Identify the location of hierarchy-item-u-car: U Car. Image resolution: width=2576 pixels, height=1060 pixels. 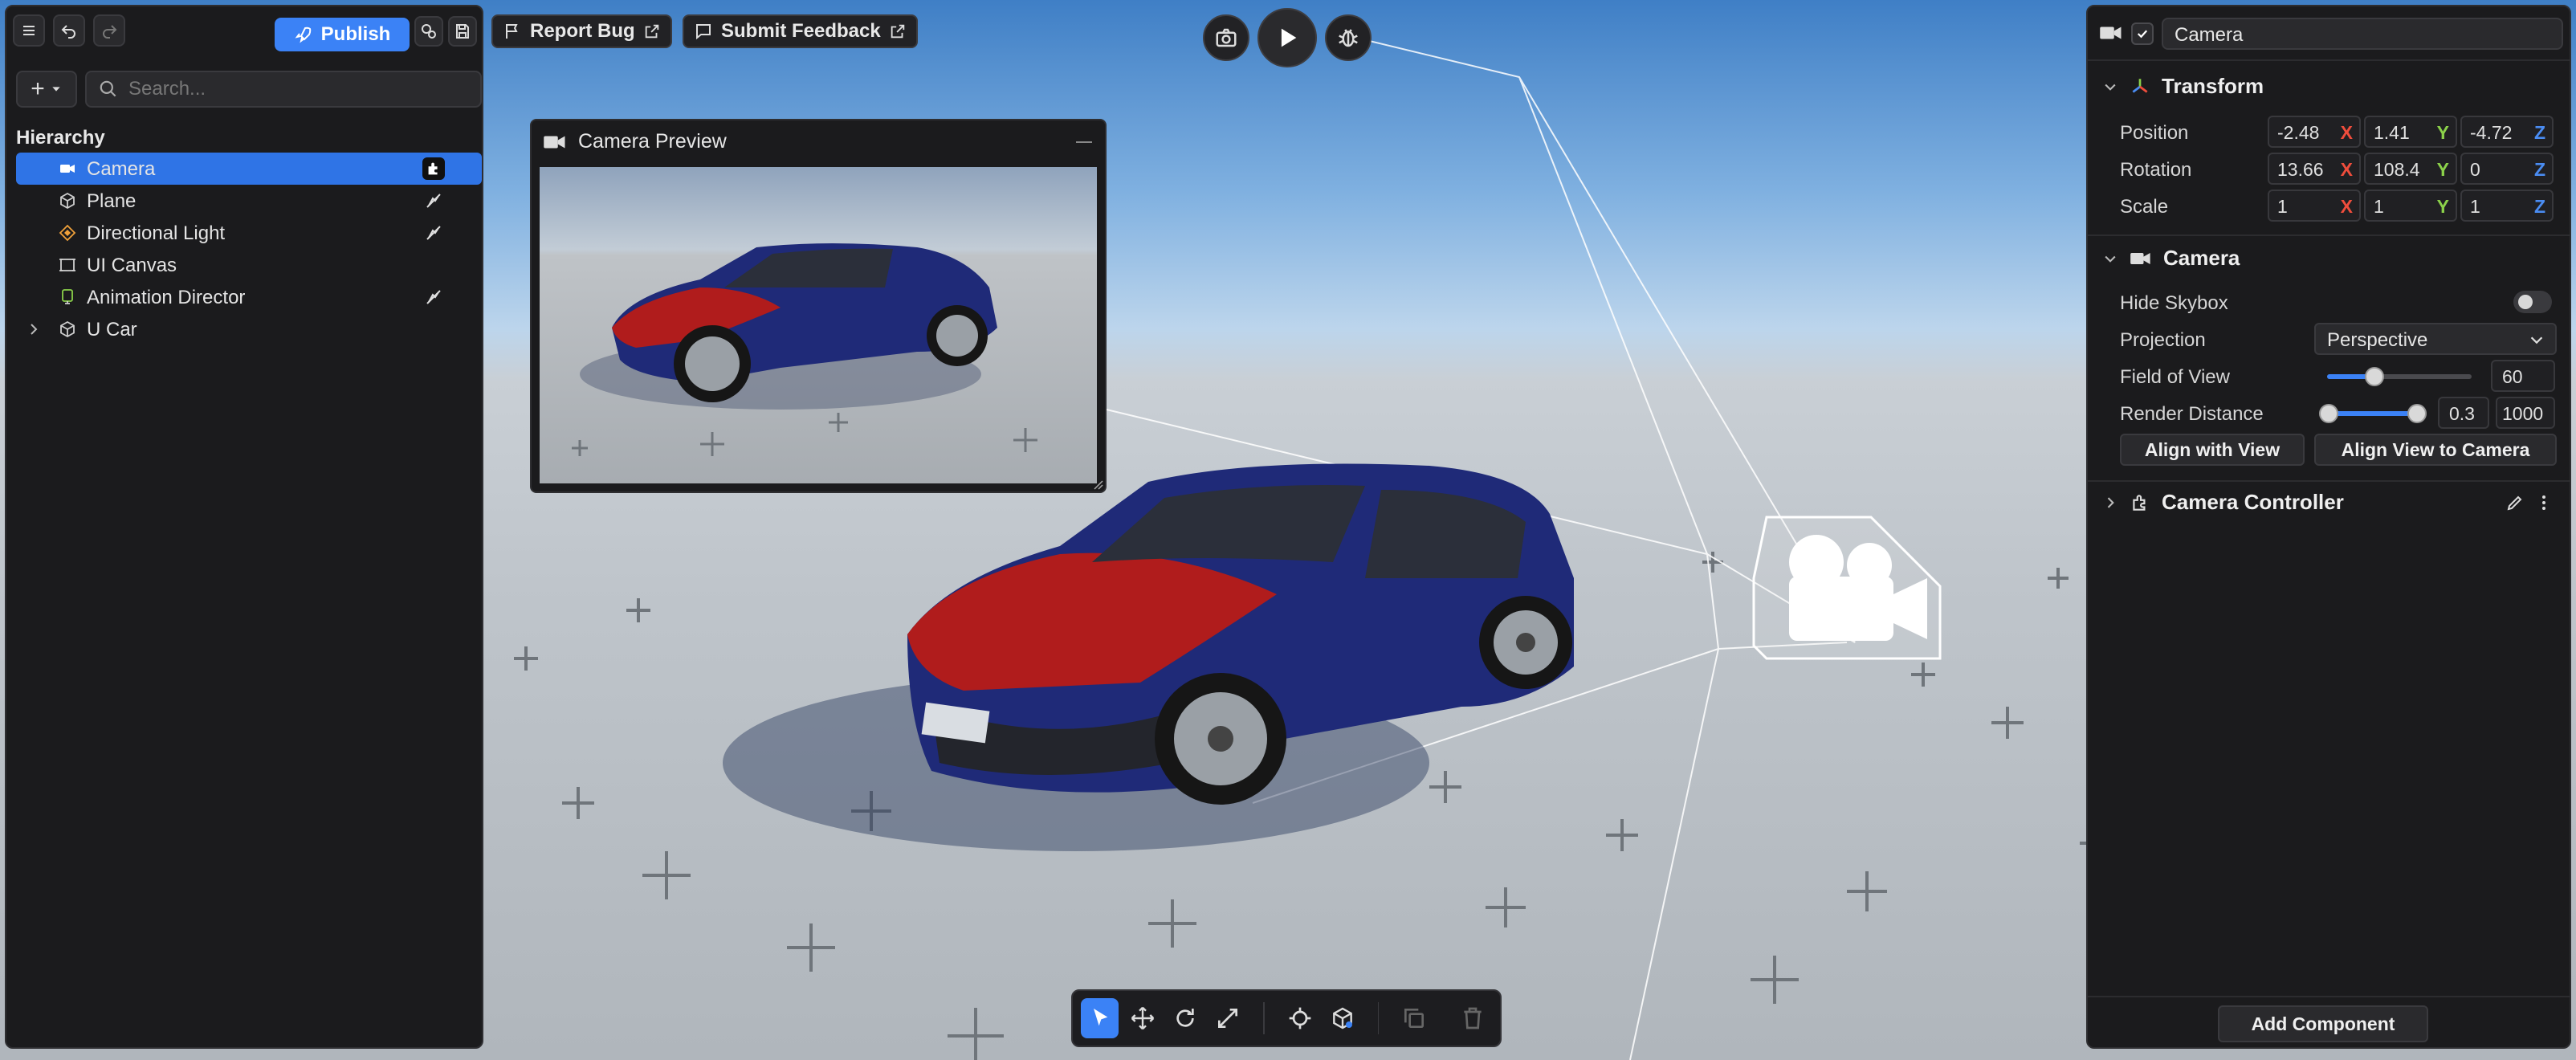
(249, 329).